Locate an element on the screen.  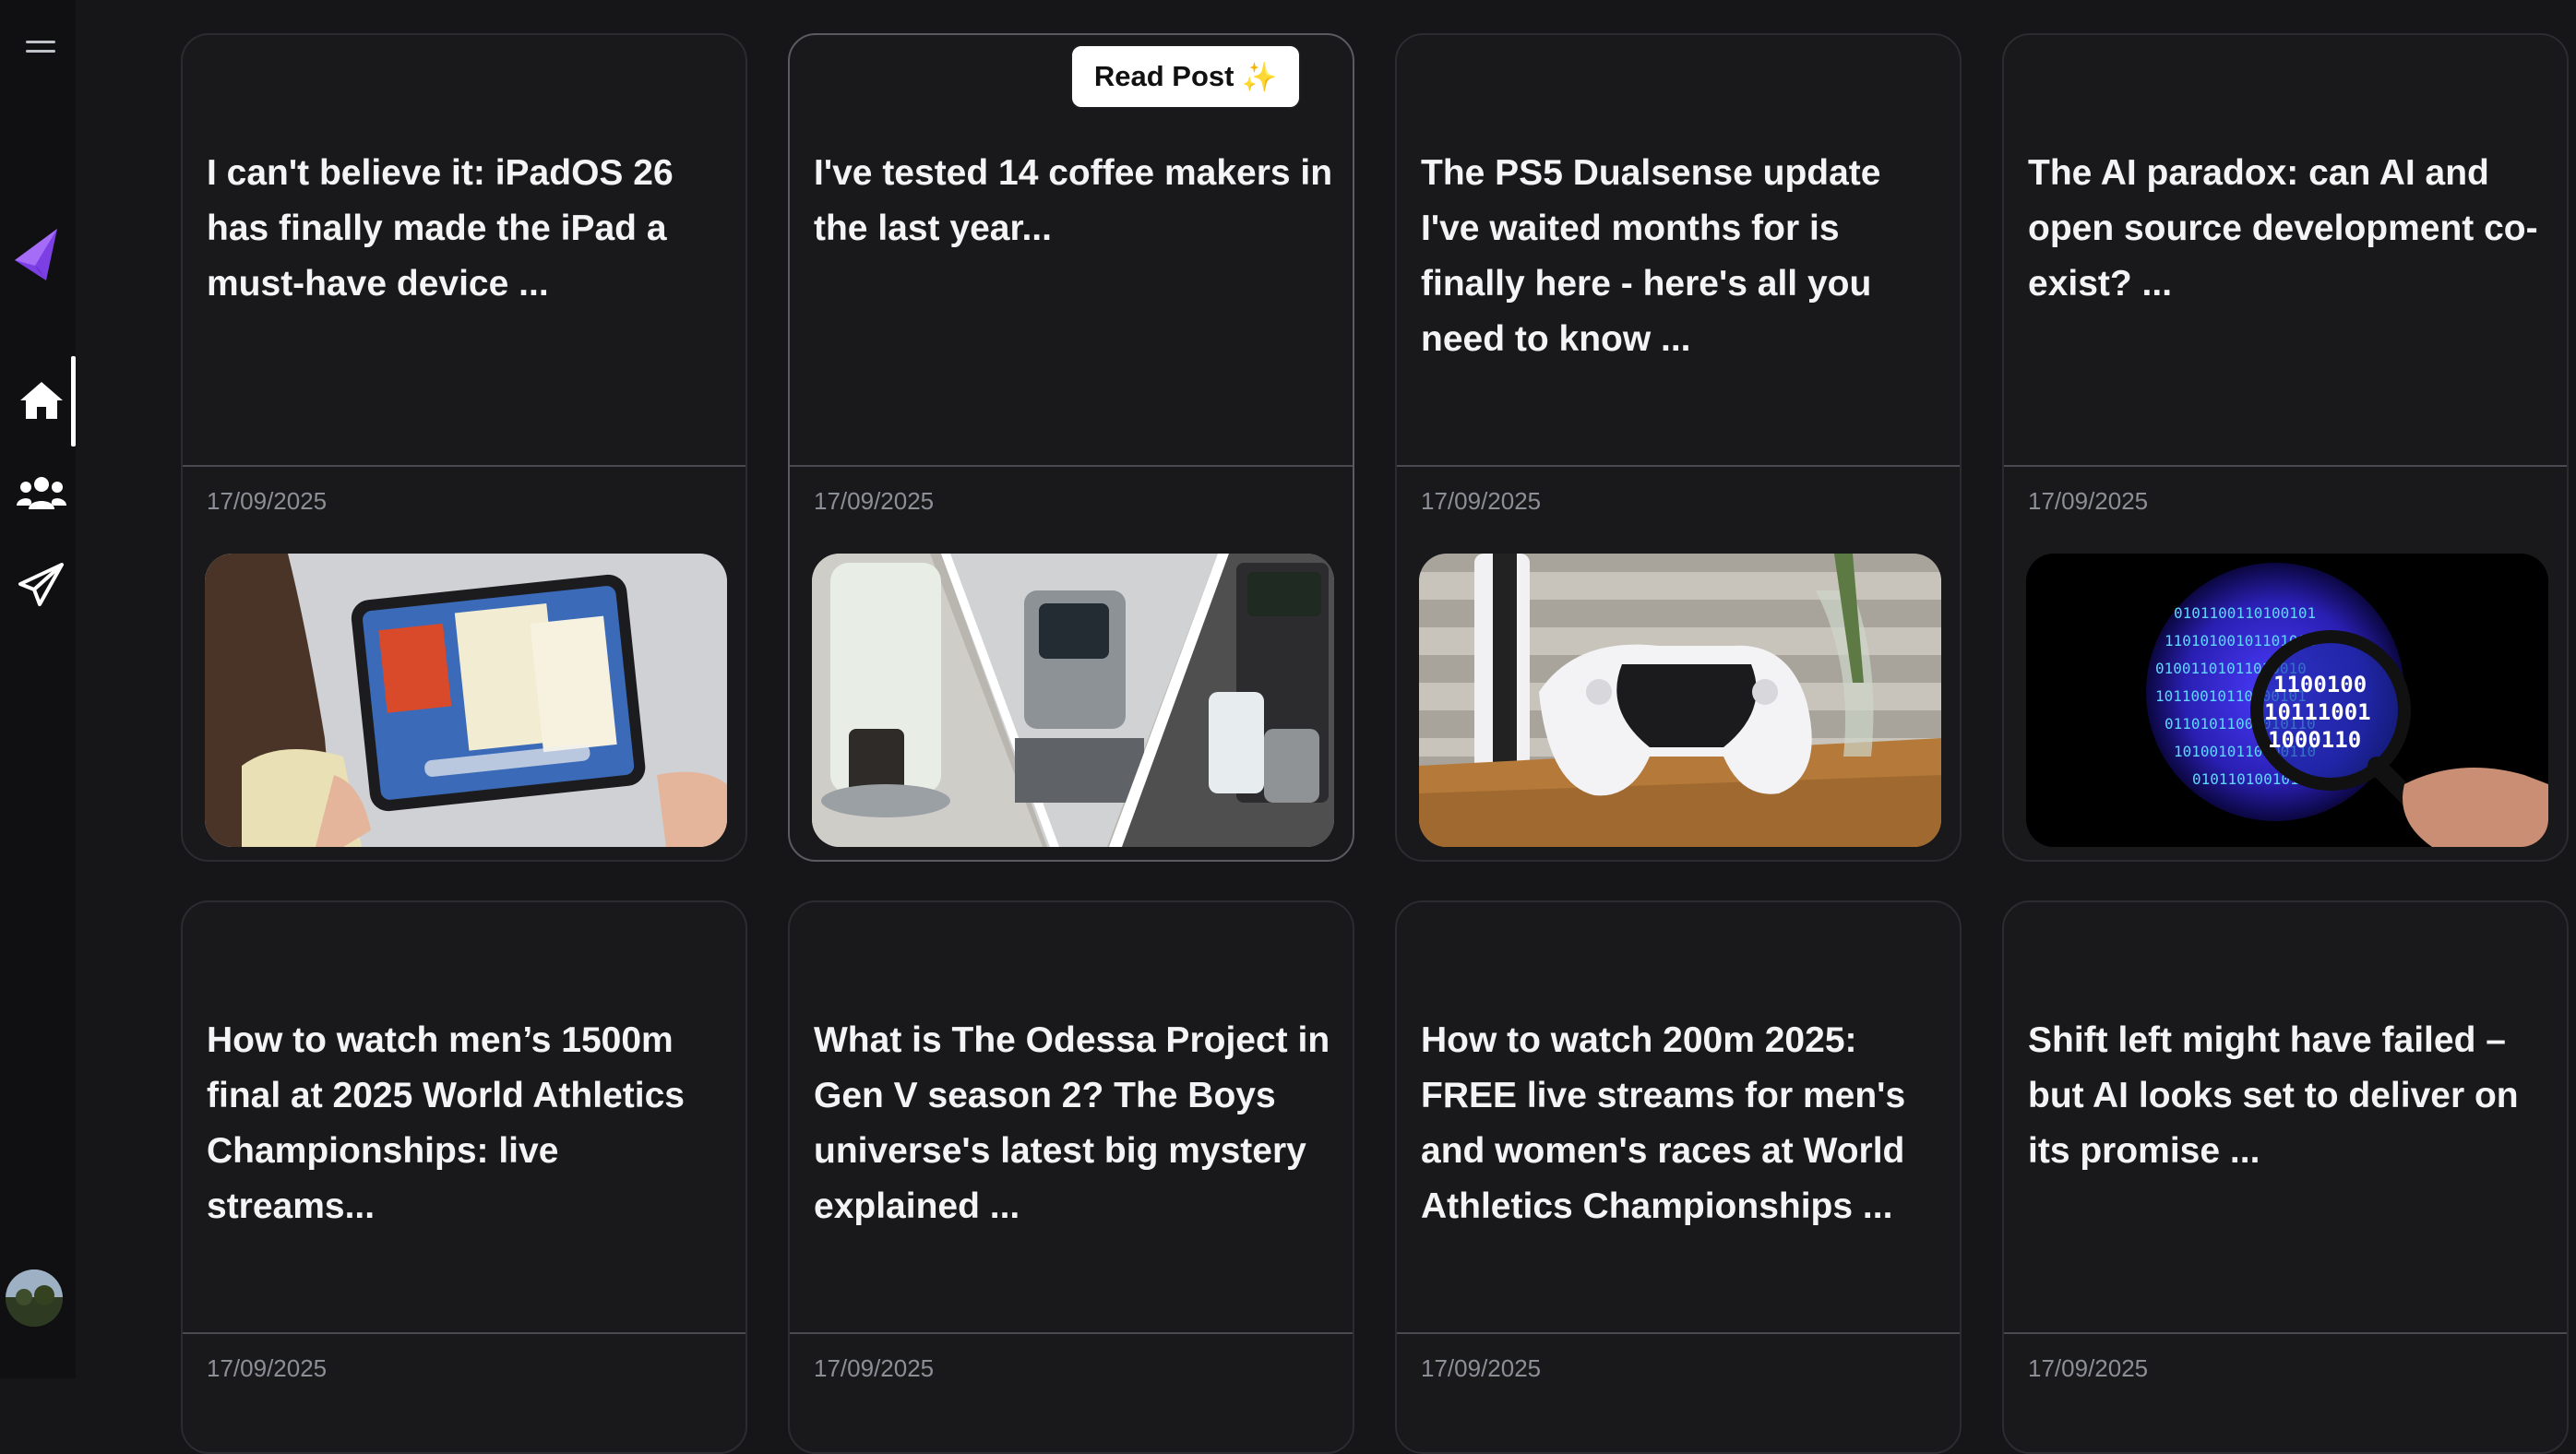
read-post-button: Read Post ✨ is located at coordinates (1185, 76).